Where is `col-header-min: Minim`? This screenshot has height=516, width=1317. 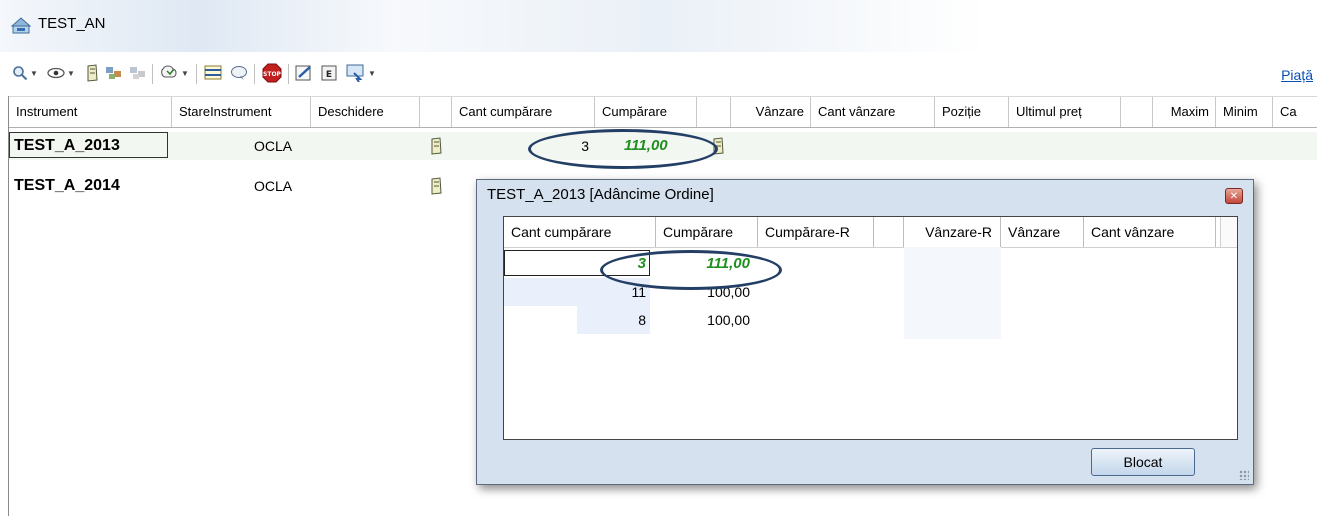
col-header-min: Minim is located at coordinates (1244, 112).